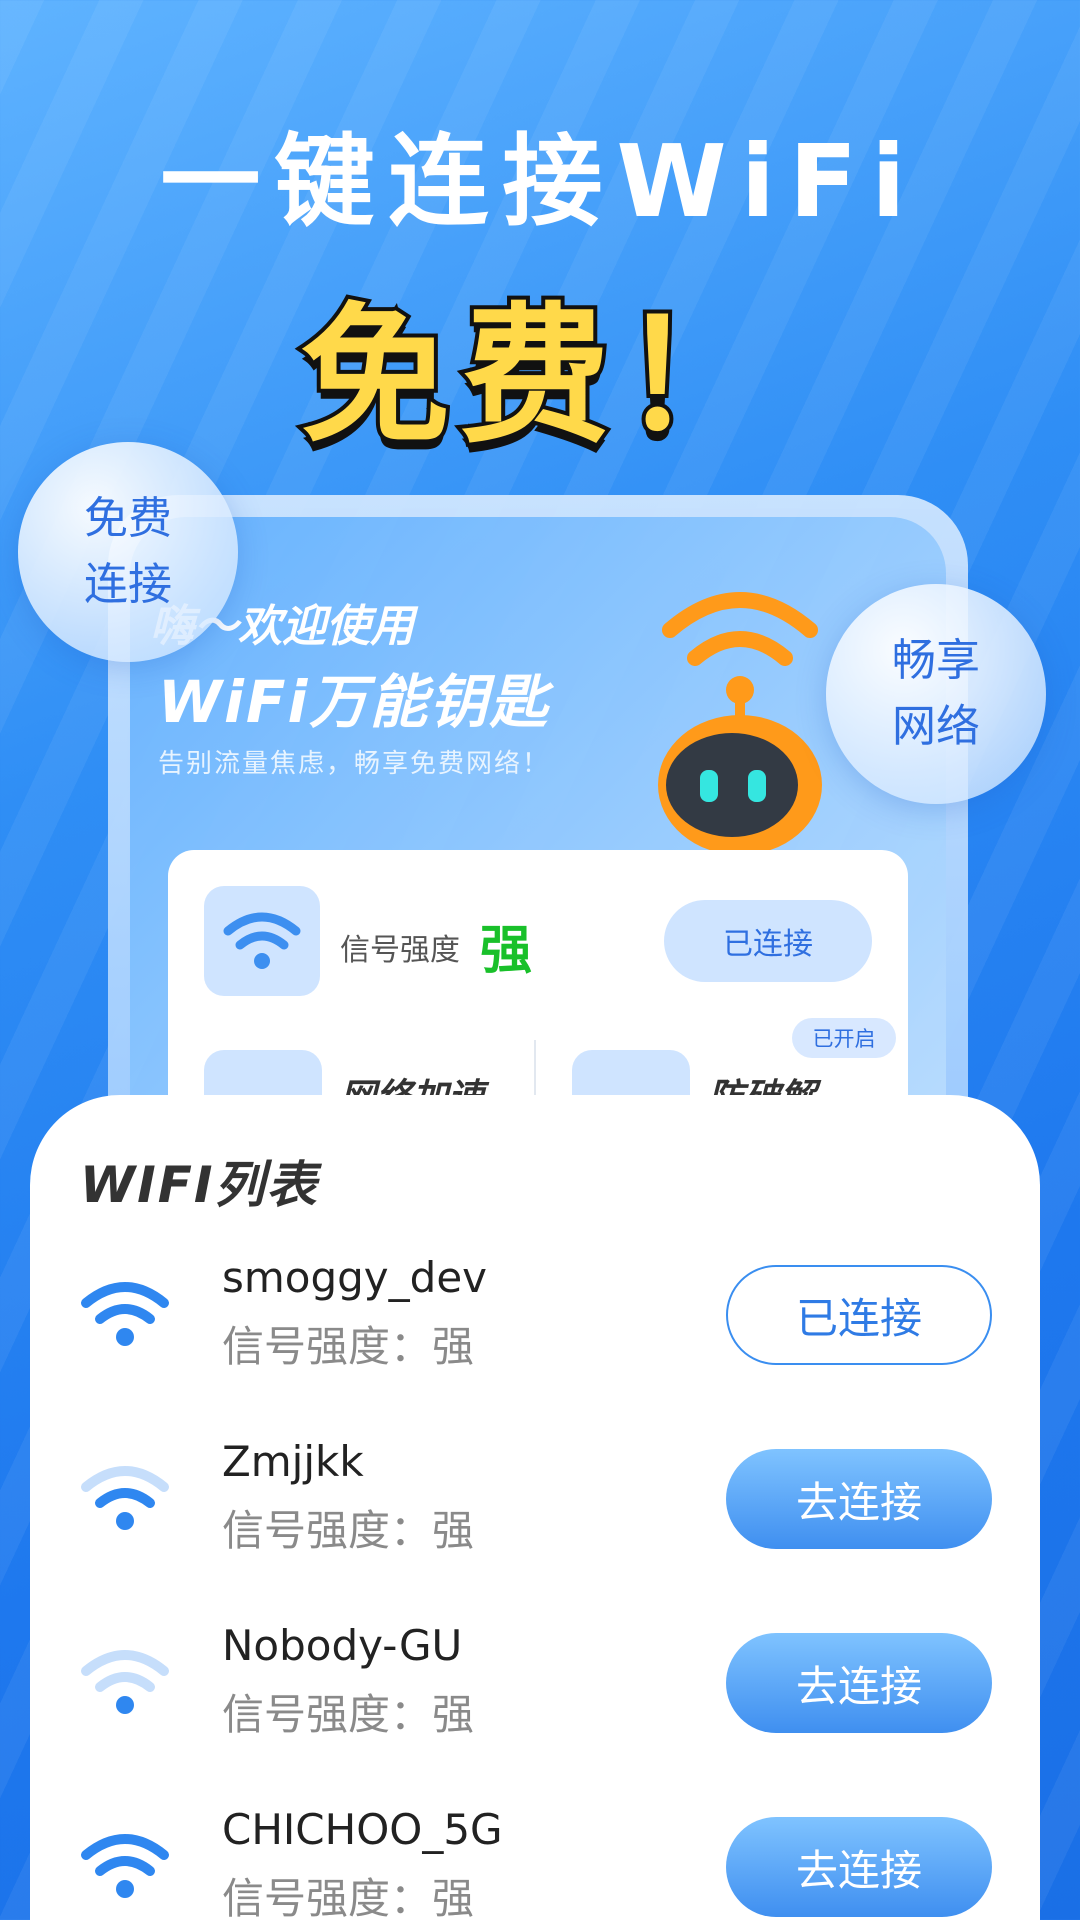 The image size is (1080, 1920). What do you see at coordinates (844, 1038) in the screenshot?
I see `enabled-badge: 已开启` at bounding box center [844, 1038].